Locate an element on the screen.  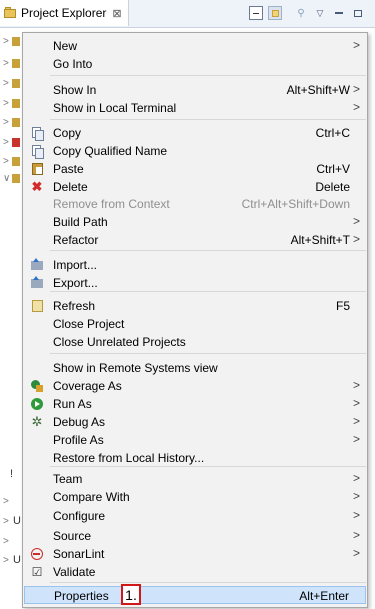
view-toolbar: ⚲ ▽ is located at coordinates (307, 13).